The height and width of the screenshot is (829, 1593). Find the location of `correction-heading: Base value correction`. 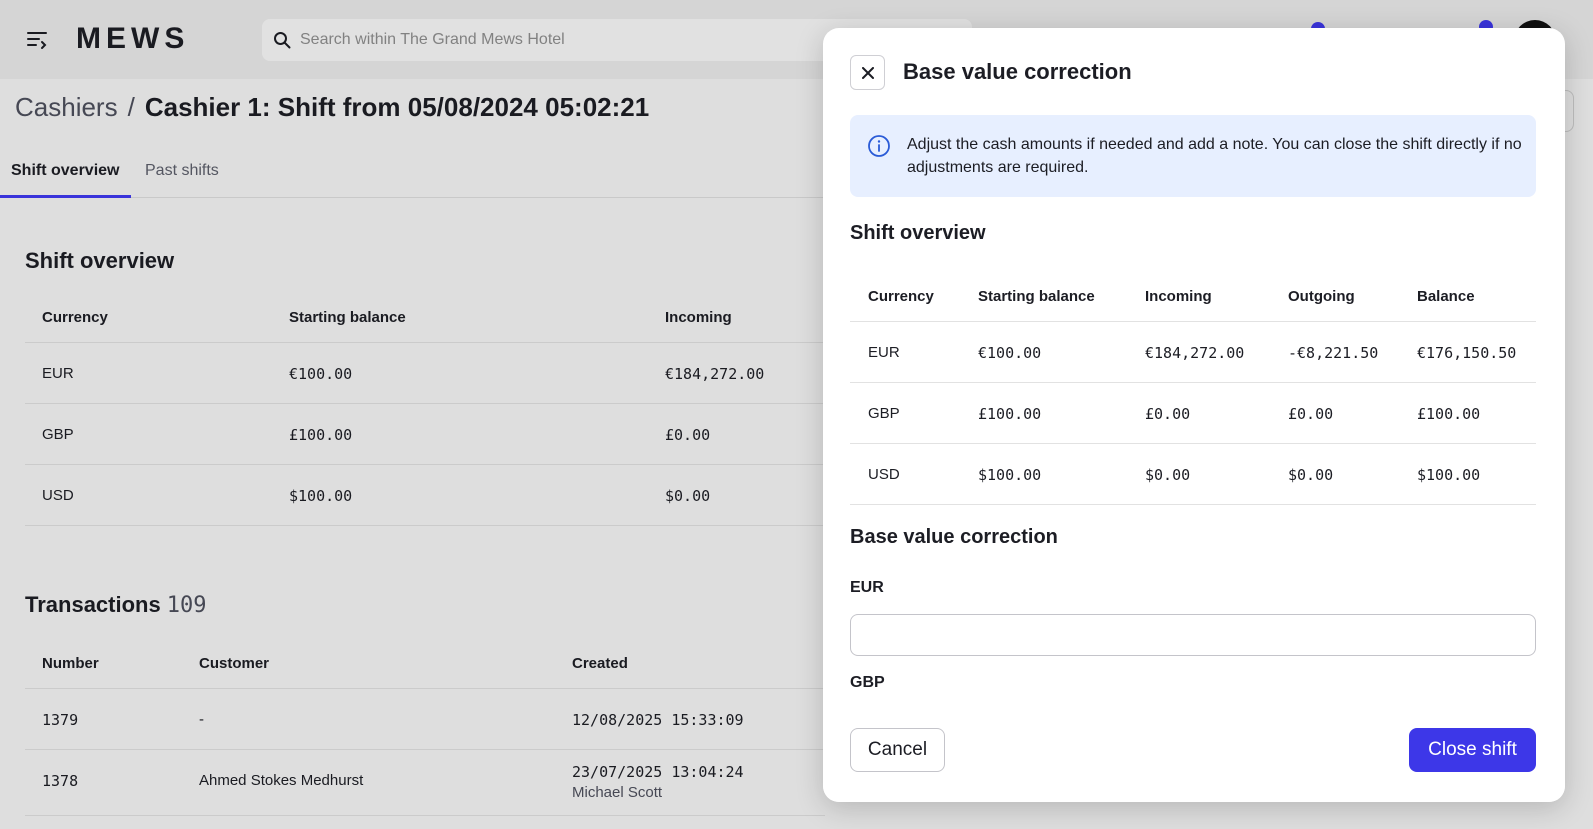

correction-heading: Base value correction is located at coordinates (954, 537).